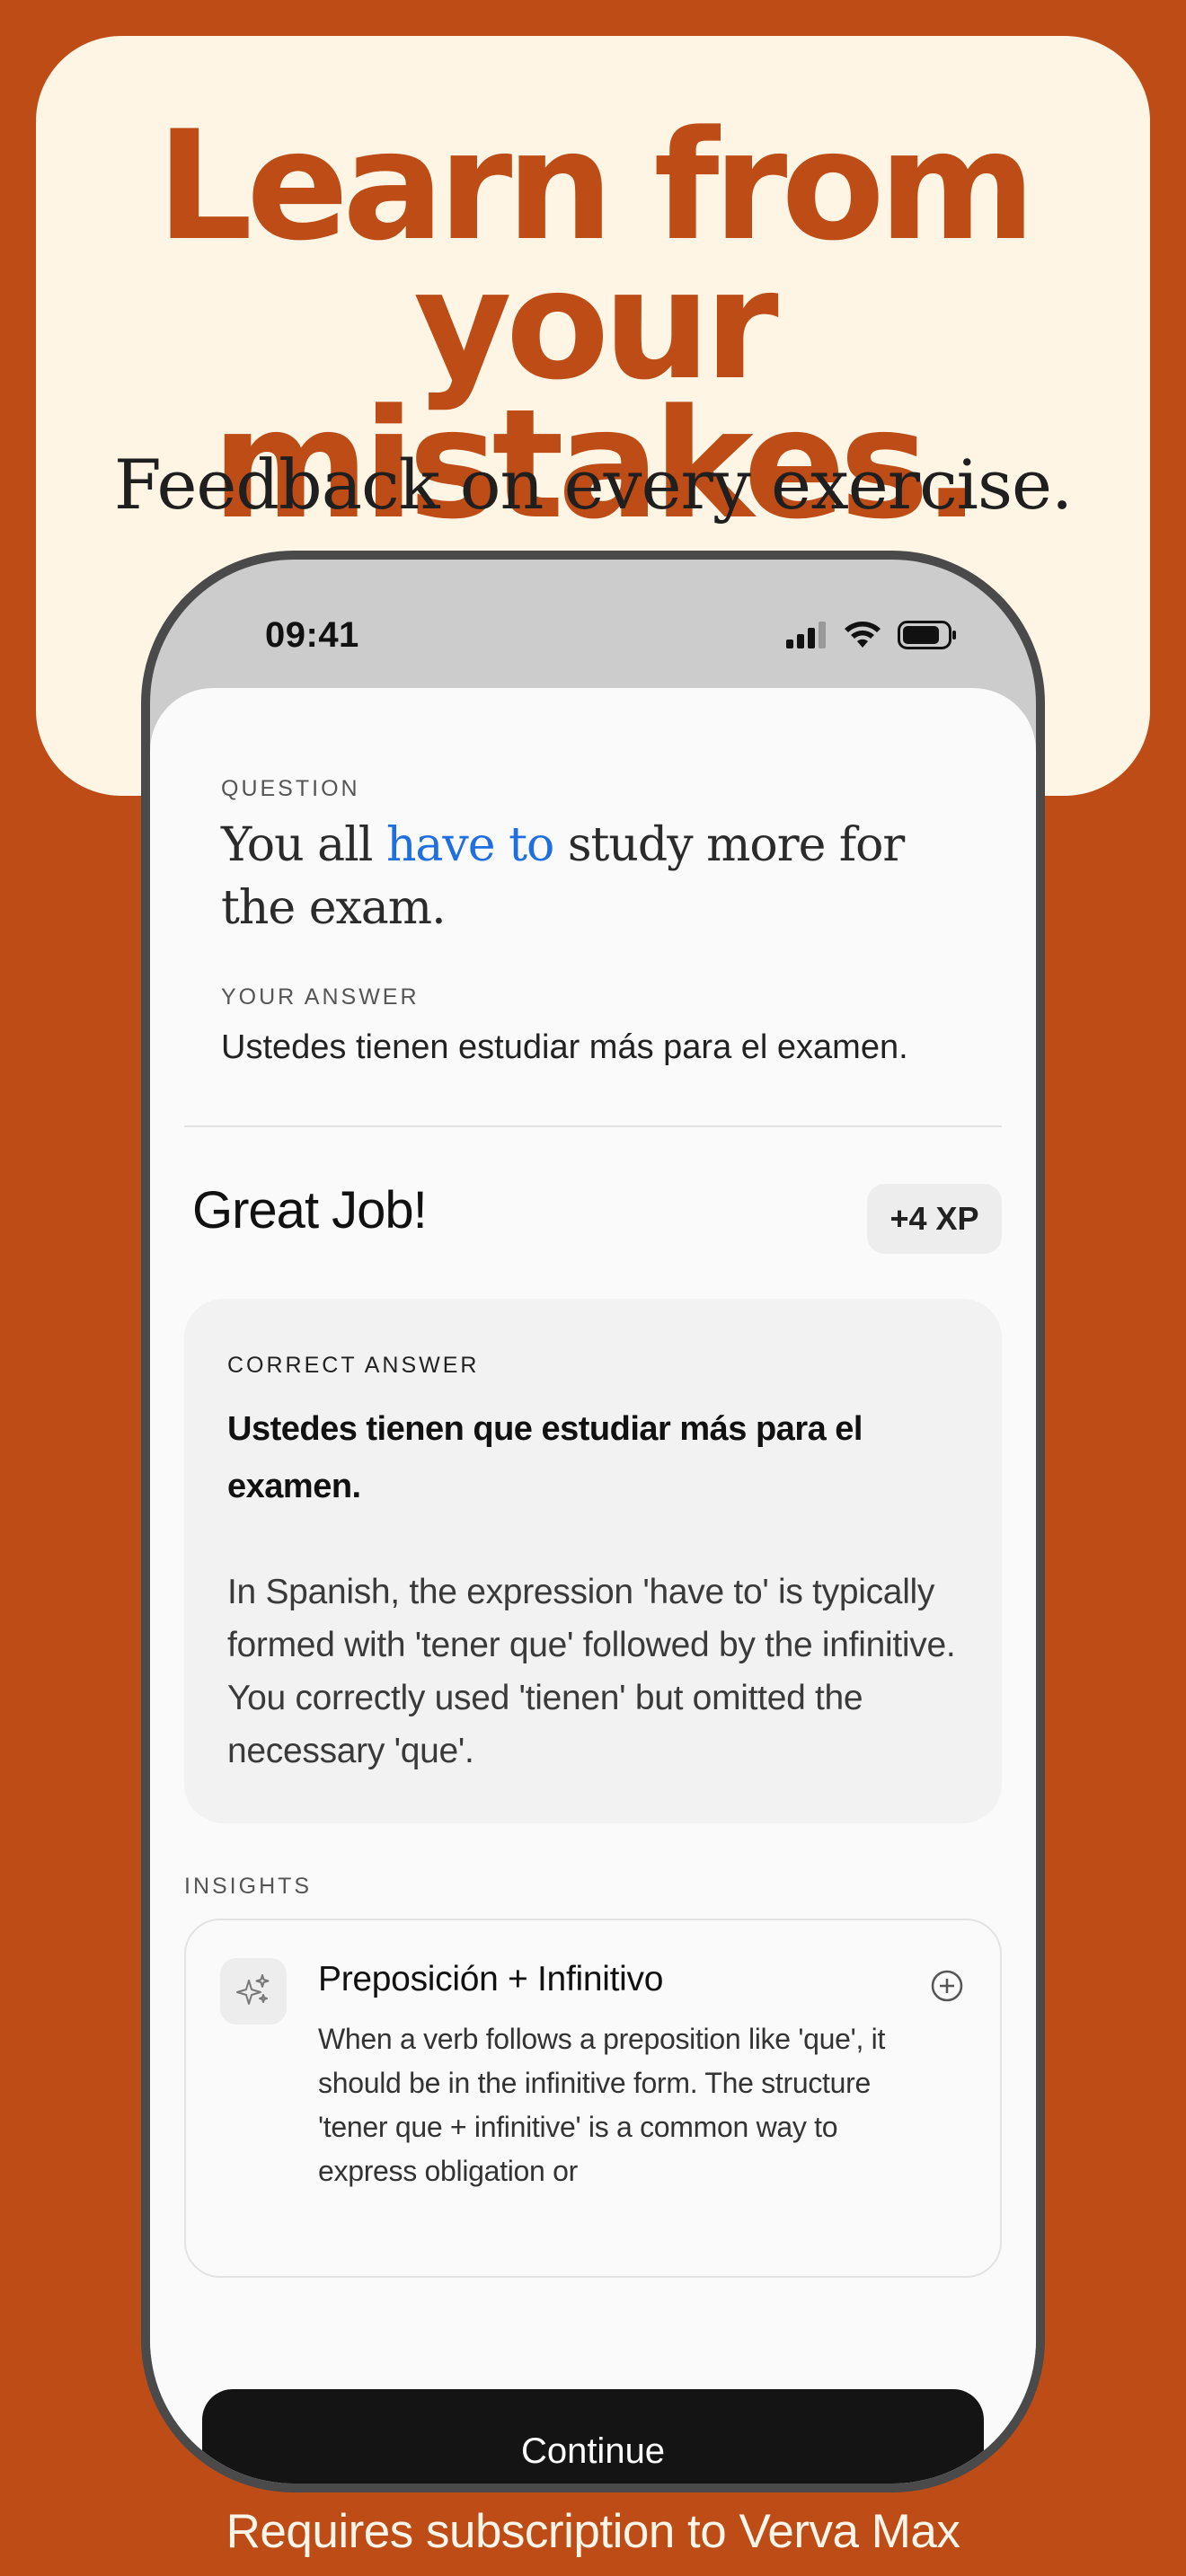  Describe the element at coordinates (863, 635) in the screenshot. I see `wifi-icon` at that location.